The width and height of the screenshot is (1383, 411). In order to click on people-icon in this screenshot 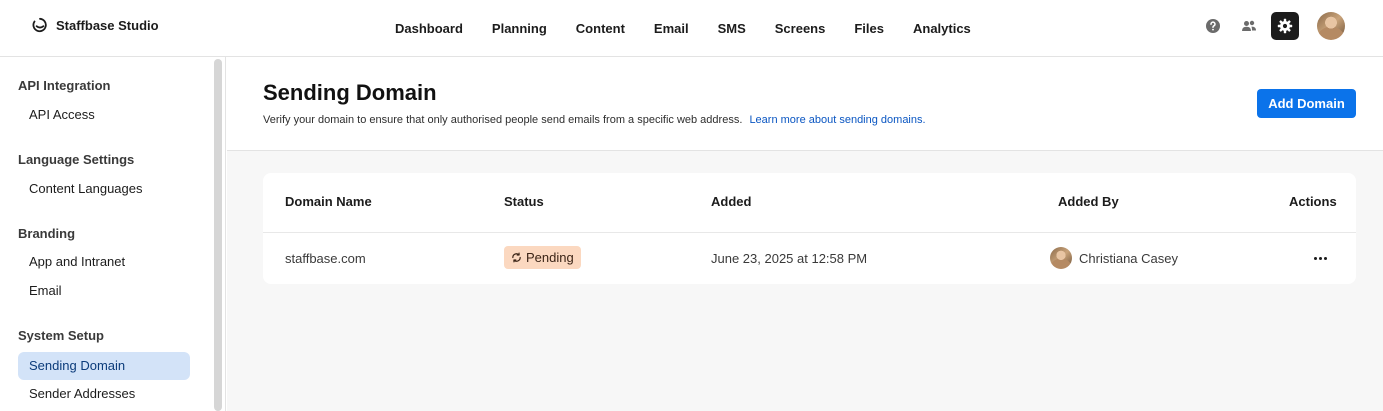, I will do `click(1249, 26)`.